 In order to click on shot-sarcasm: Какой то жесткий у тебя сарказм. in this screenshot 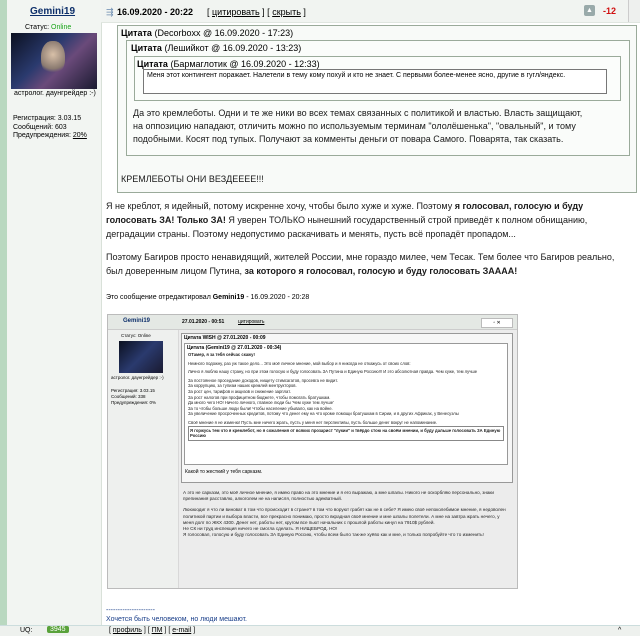, I will do `click(224, 472)`.